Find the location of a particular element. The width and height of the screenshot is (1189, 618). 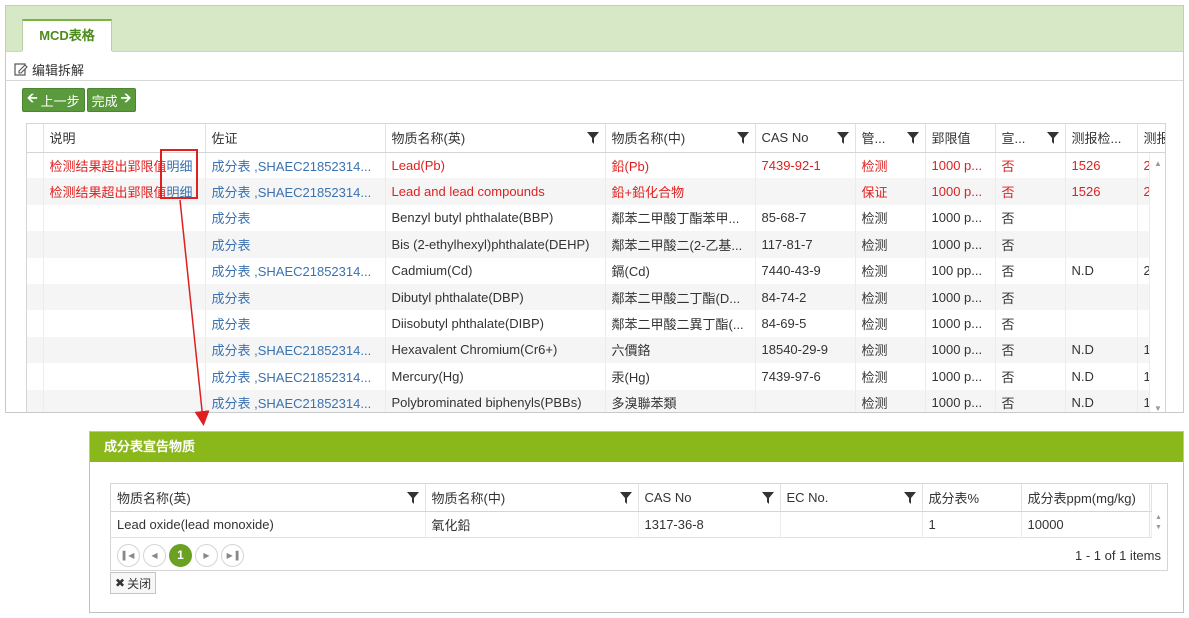

page-button: 1 is located at coordinates (180, 555).